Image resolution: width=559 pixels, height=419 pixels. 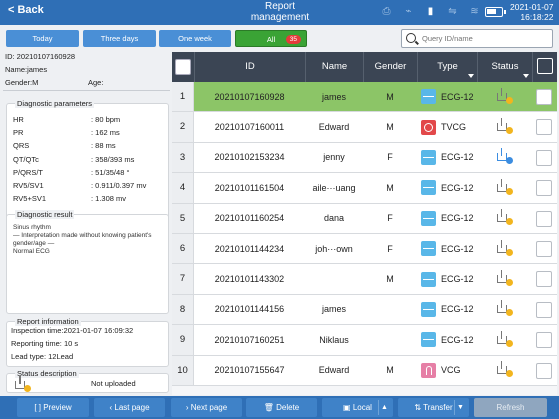 I want to click on row-number: 8, so click(x=183, y=309).